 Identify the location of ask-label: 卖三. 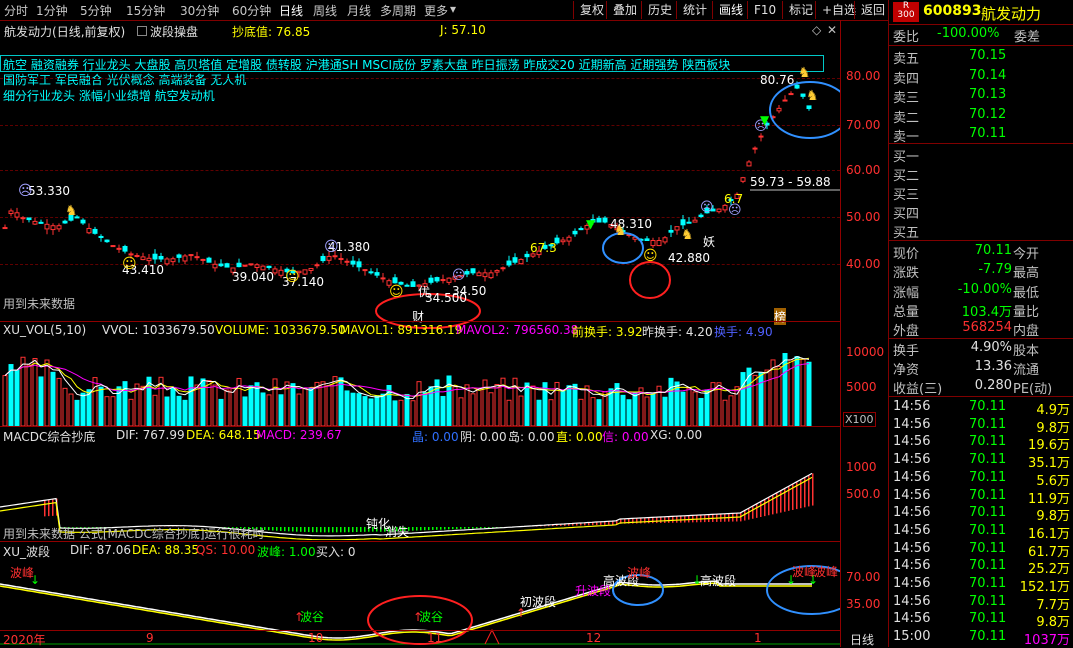
(906, 96).